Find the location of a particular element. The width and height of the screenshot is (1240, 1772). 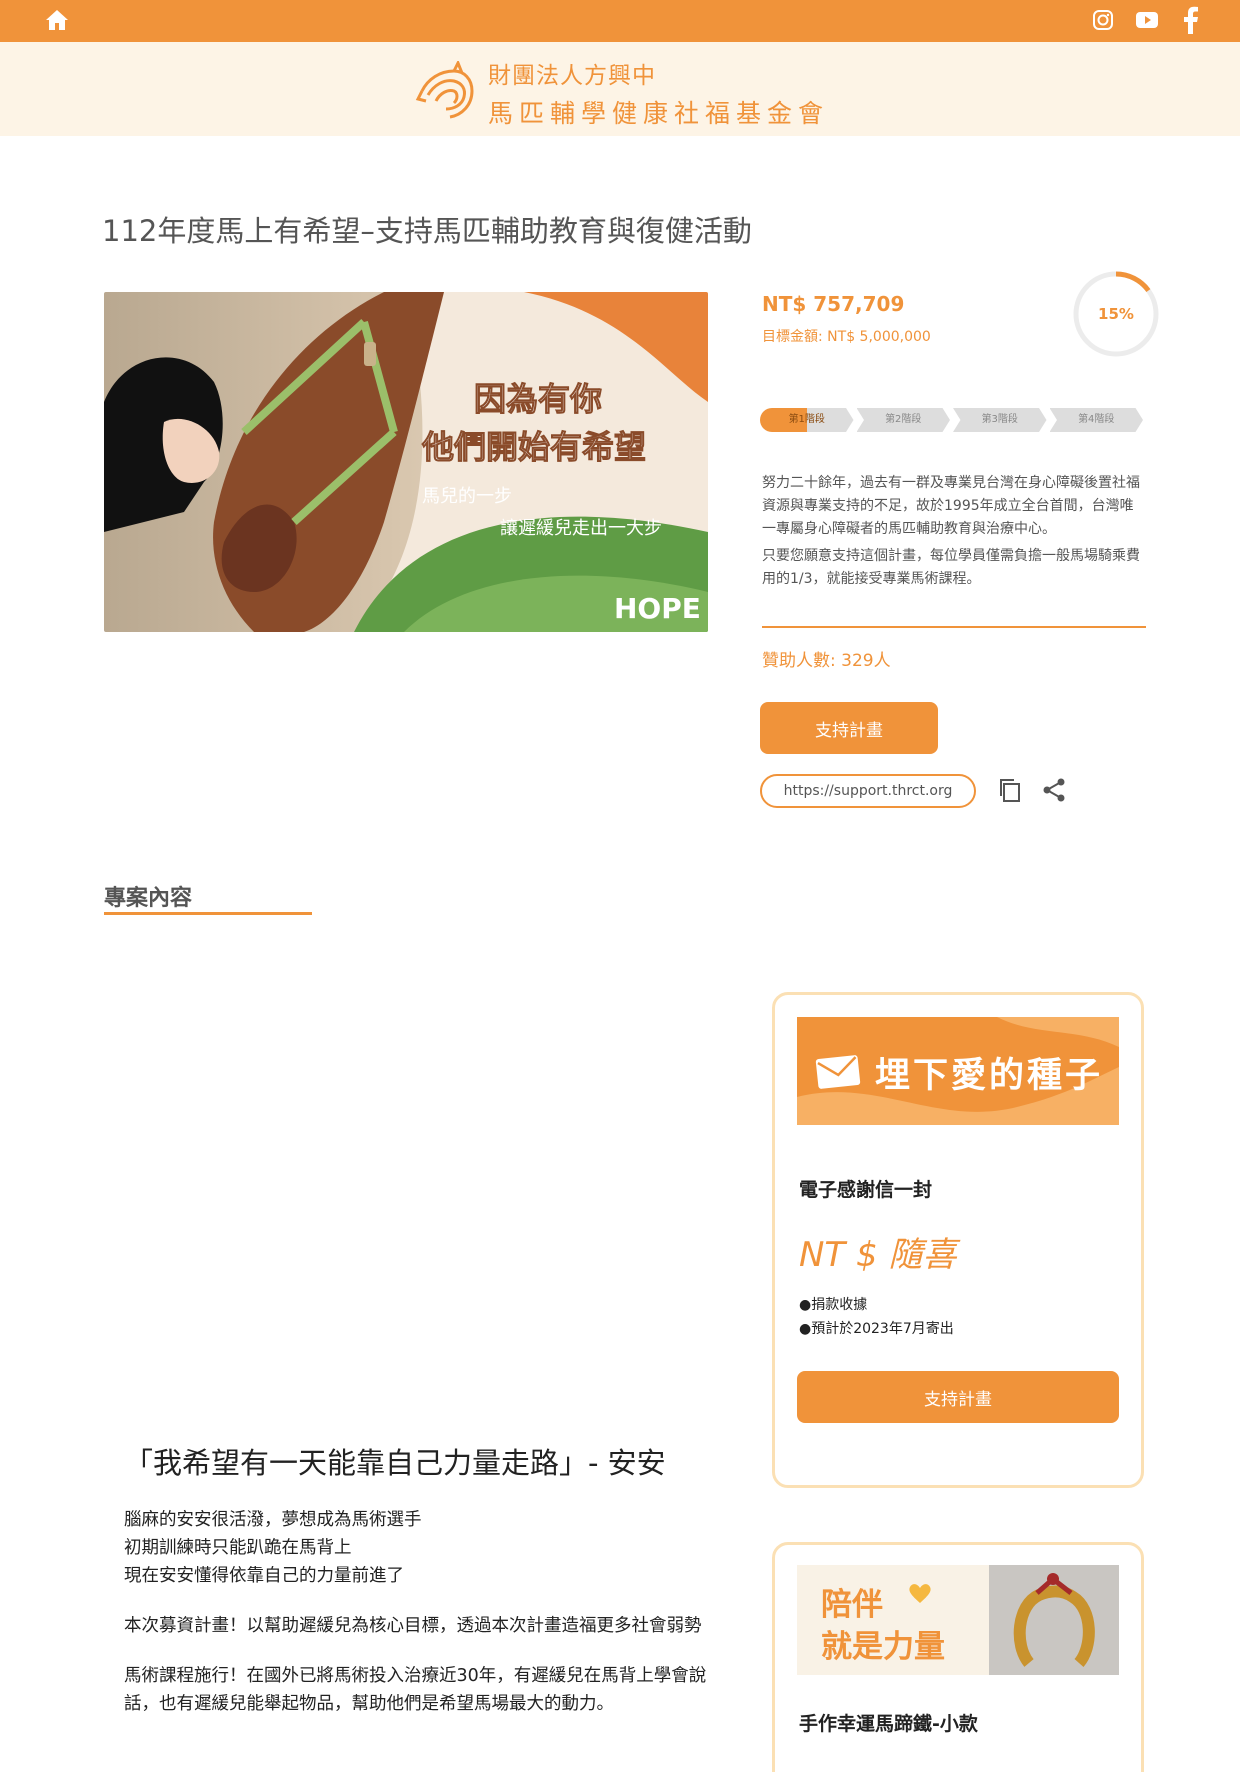

reward-note: ●預計於2023年7月寄出 is located at coordinates (876, 1329).